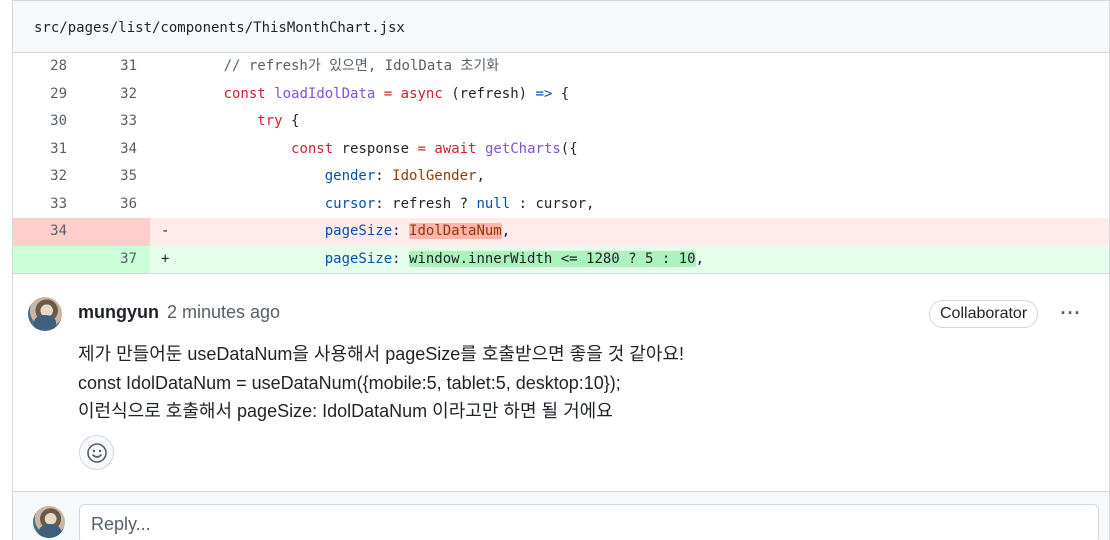 The image size is (1110, 540). I want to click on diff-marker: +, so click(165, 258).